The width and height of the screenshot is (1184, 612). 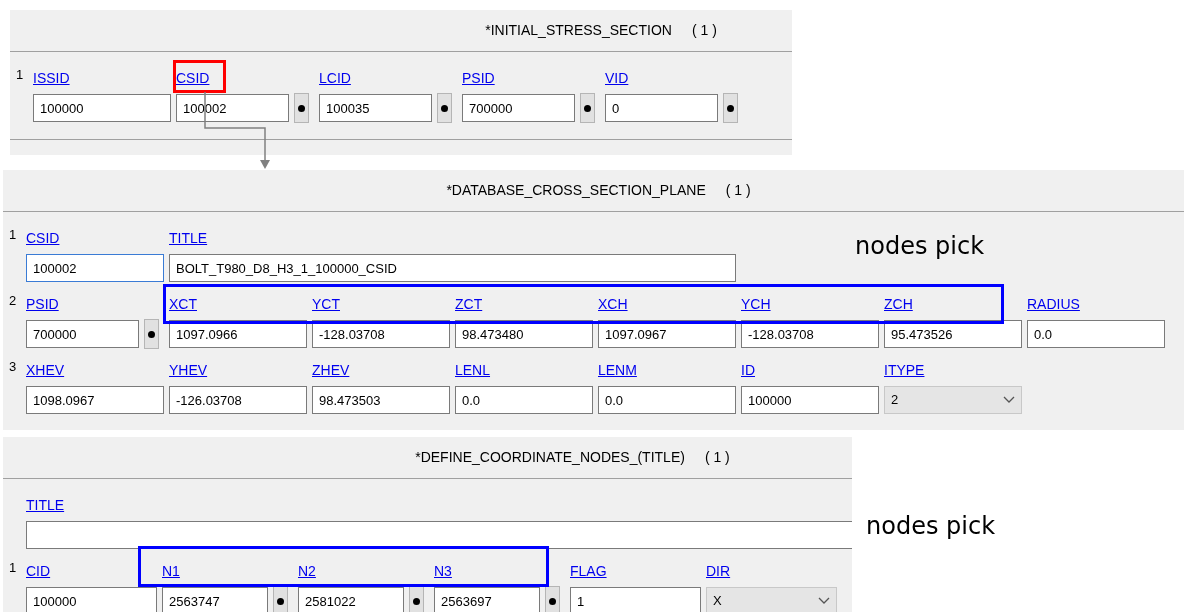 What do you see at coordinates (661, 108) in the screenshot?
I see `text-field: 0` at bounding box center [661, 108].